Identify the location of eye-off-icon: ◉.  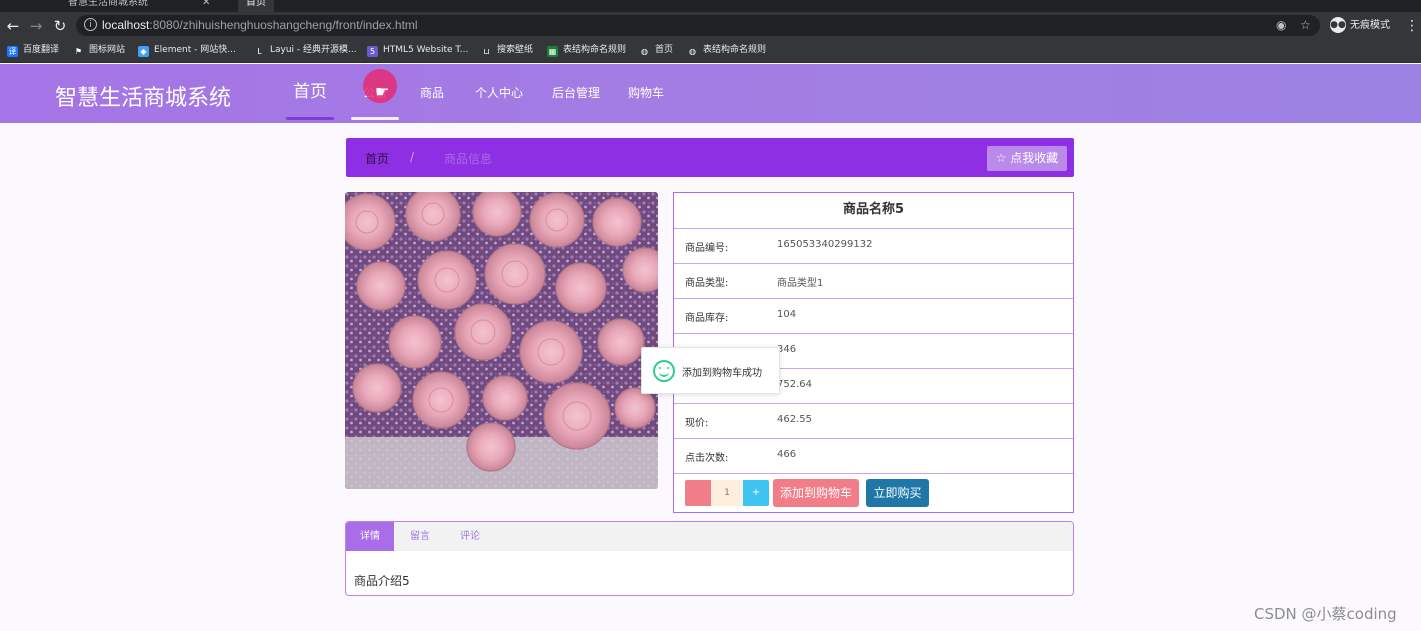
(1281, 25).